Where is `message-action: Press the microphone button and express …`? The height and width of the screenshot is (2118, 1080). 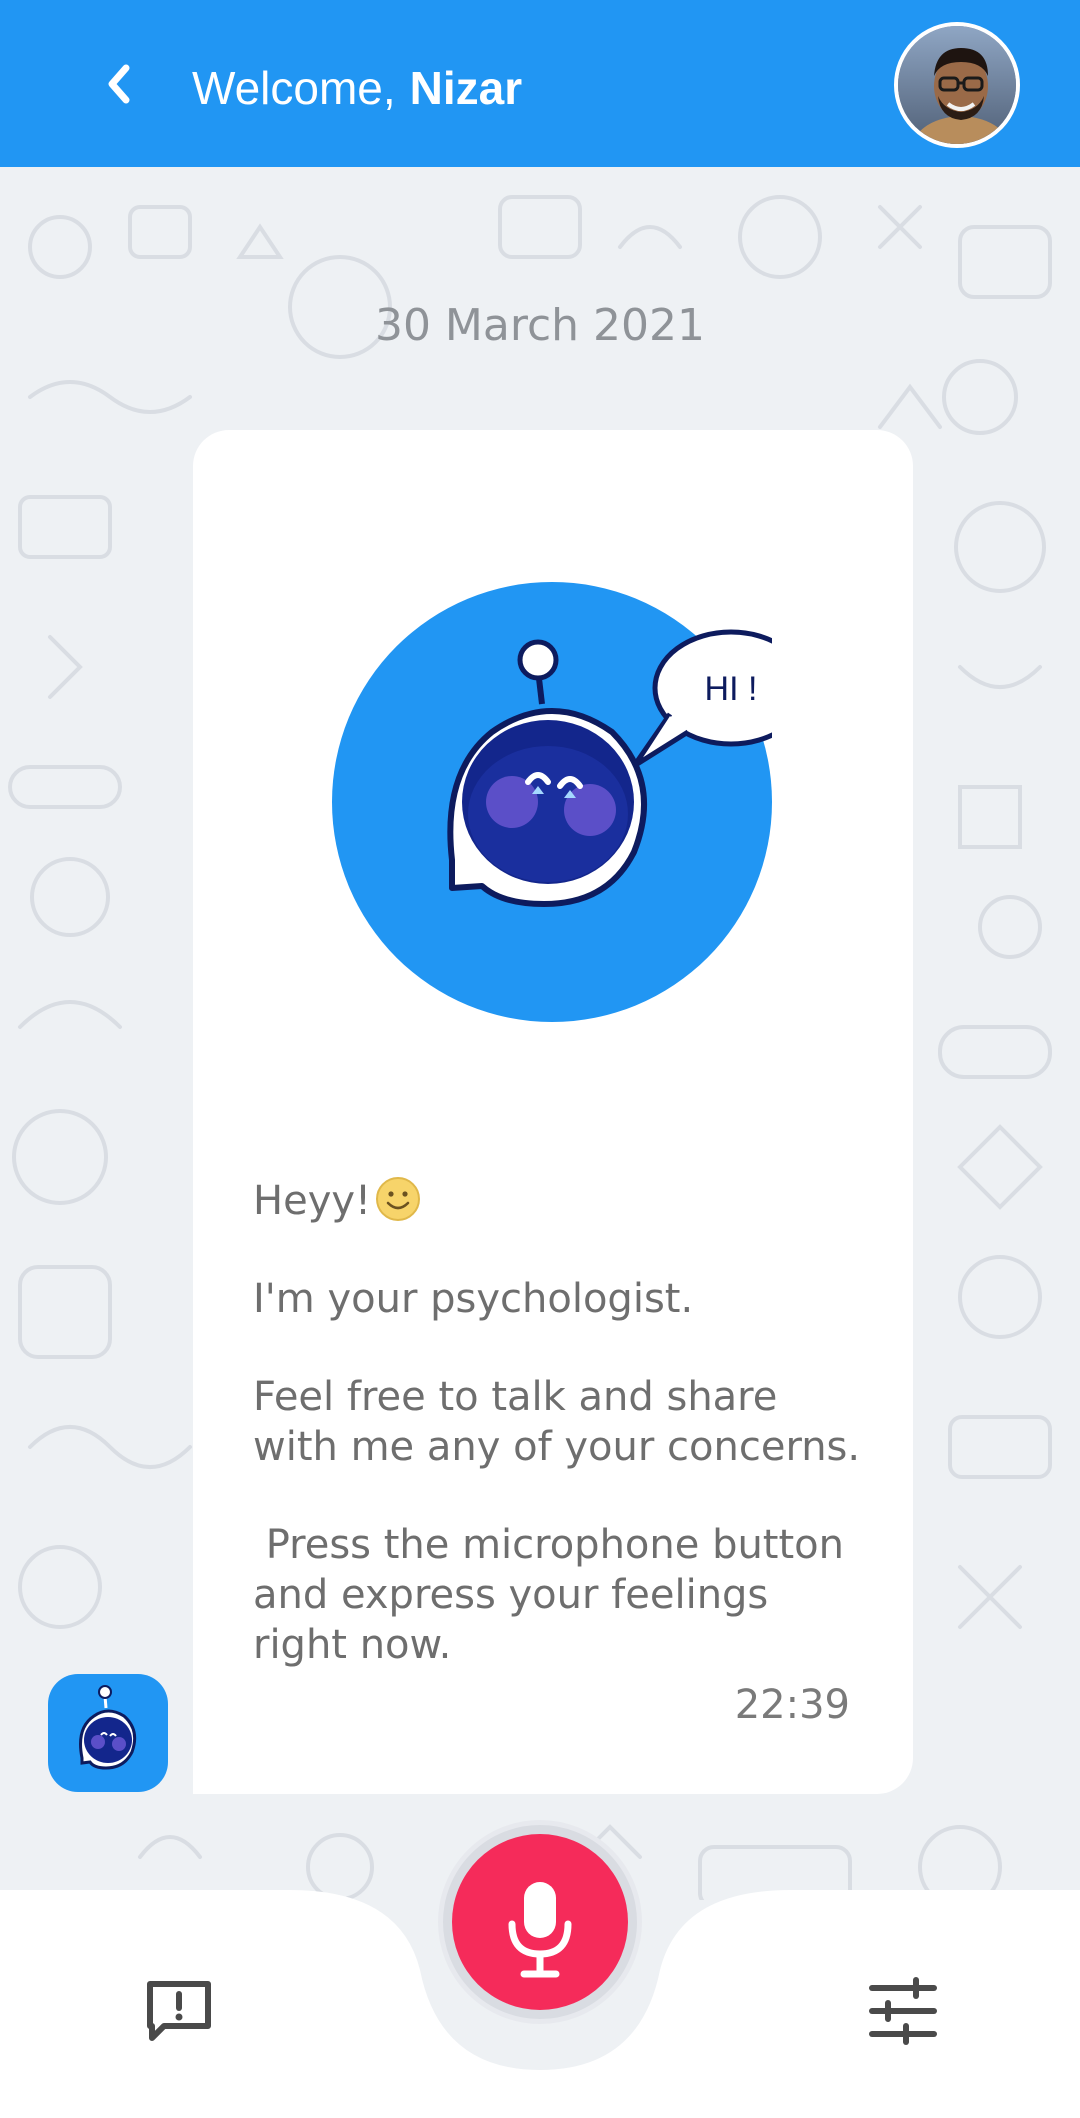 message-action: Press the microphone button and express … is located at coordinates (555, 1595).